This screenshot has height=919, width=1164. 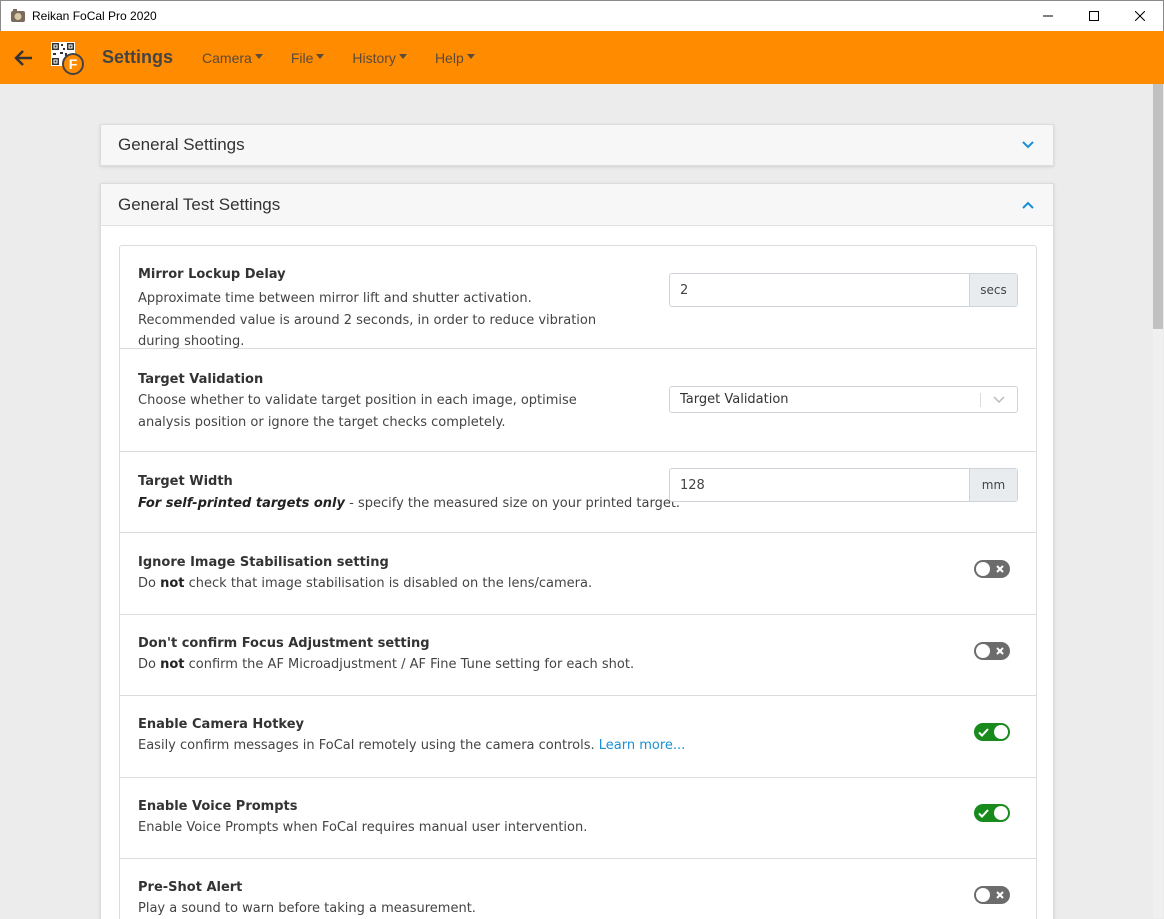 What do you see at coordinates (218, 806) in the screenshot?
I see `setting-title: Enable Voice Prompts` at bounding box center [218, 806].